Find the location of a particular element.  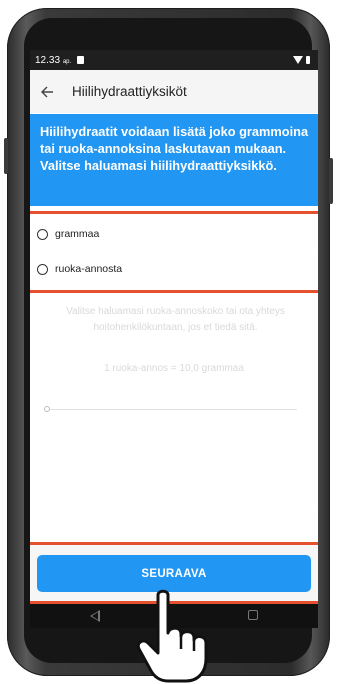

portion-equivalence: 1 ruoka-annos = 10,0 grammaa is located at coordinates (174, 368).